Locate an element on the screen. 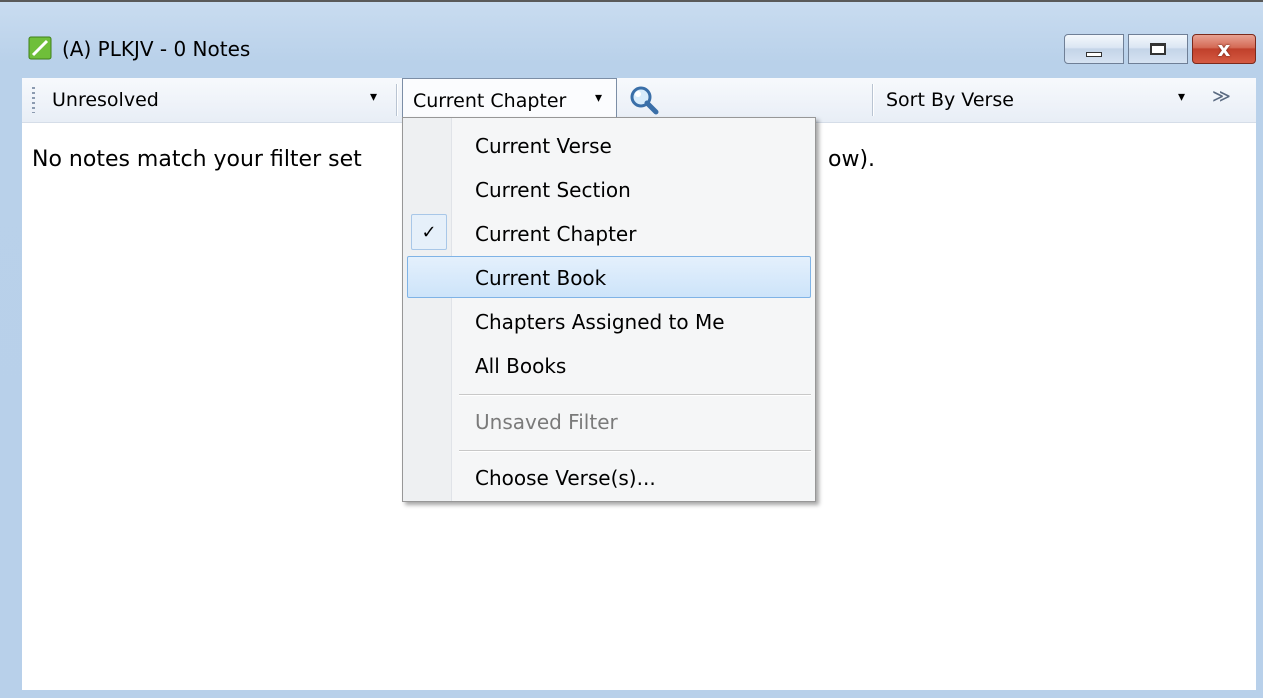 The image size is (1263, 698). sort-chevron-down-icon: ▾ is located at coordinates (1181, 97).